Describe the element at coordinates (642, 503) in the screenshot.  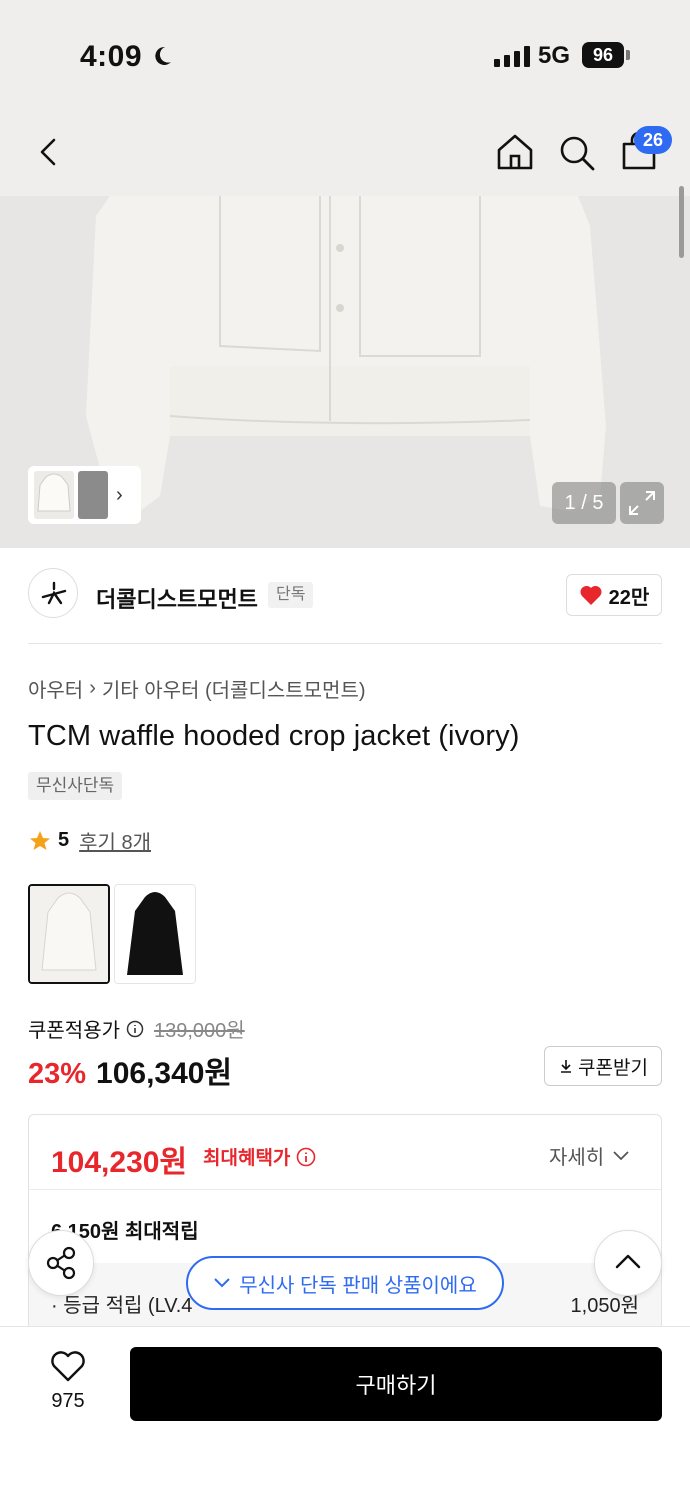
I see `expand-icon` at that location.